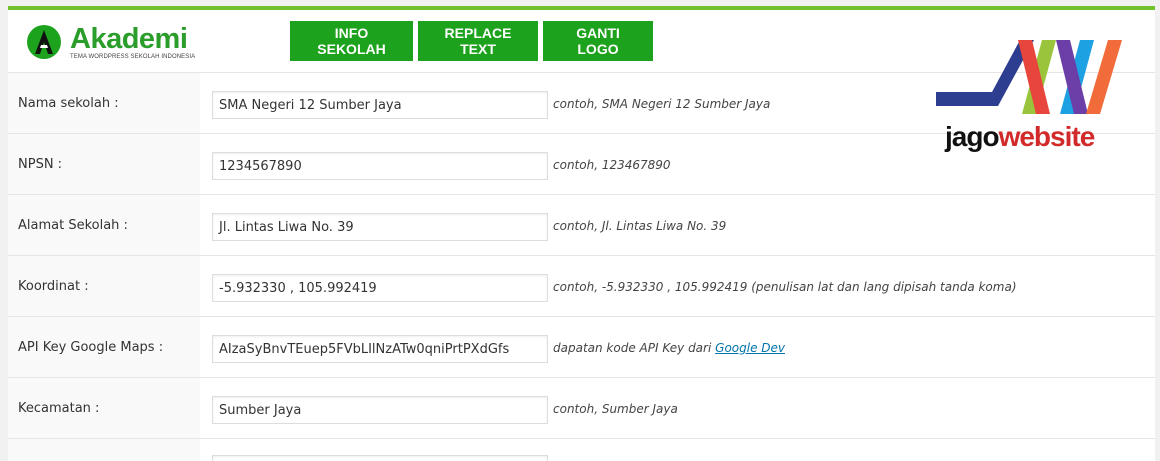 Image resolution: width=1160 pixels, height=461 pixels. Describe the element at coordinates (632, 348) in the screenshot. I see `hint-text: dapatan kode API Key dari` at that location.